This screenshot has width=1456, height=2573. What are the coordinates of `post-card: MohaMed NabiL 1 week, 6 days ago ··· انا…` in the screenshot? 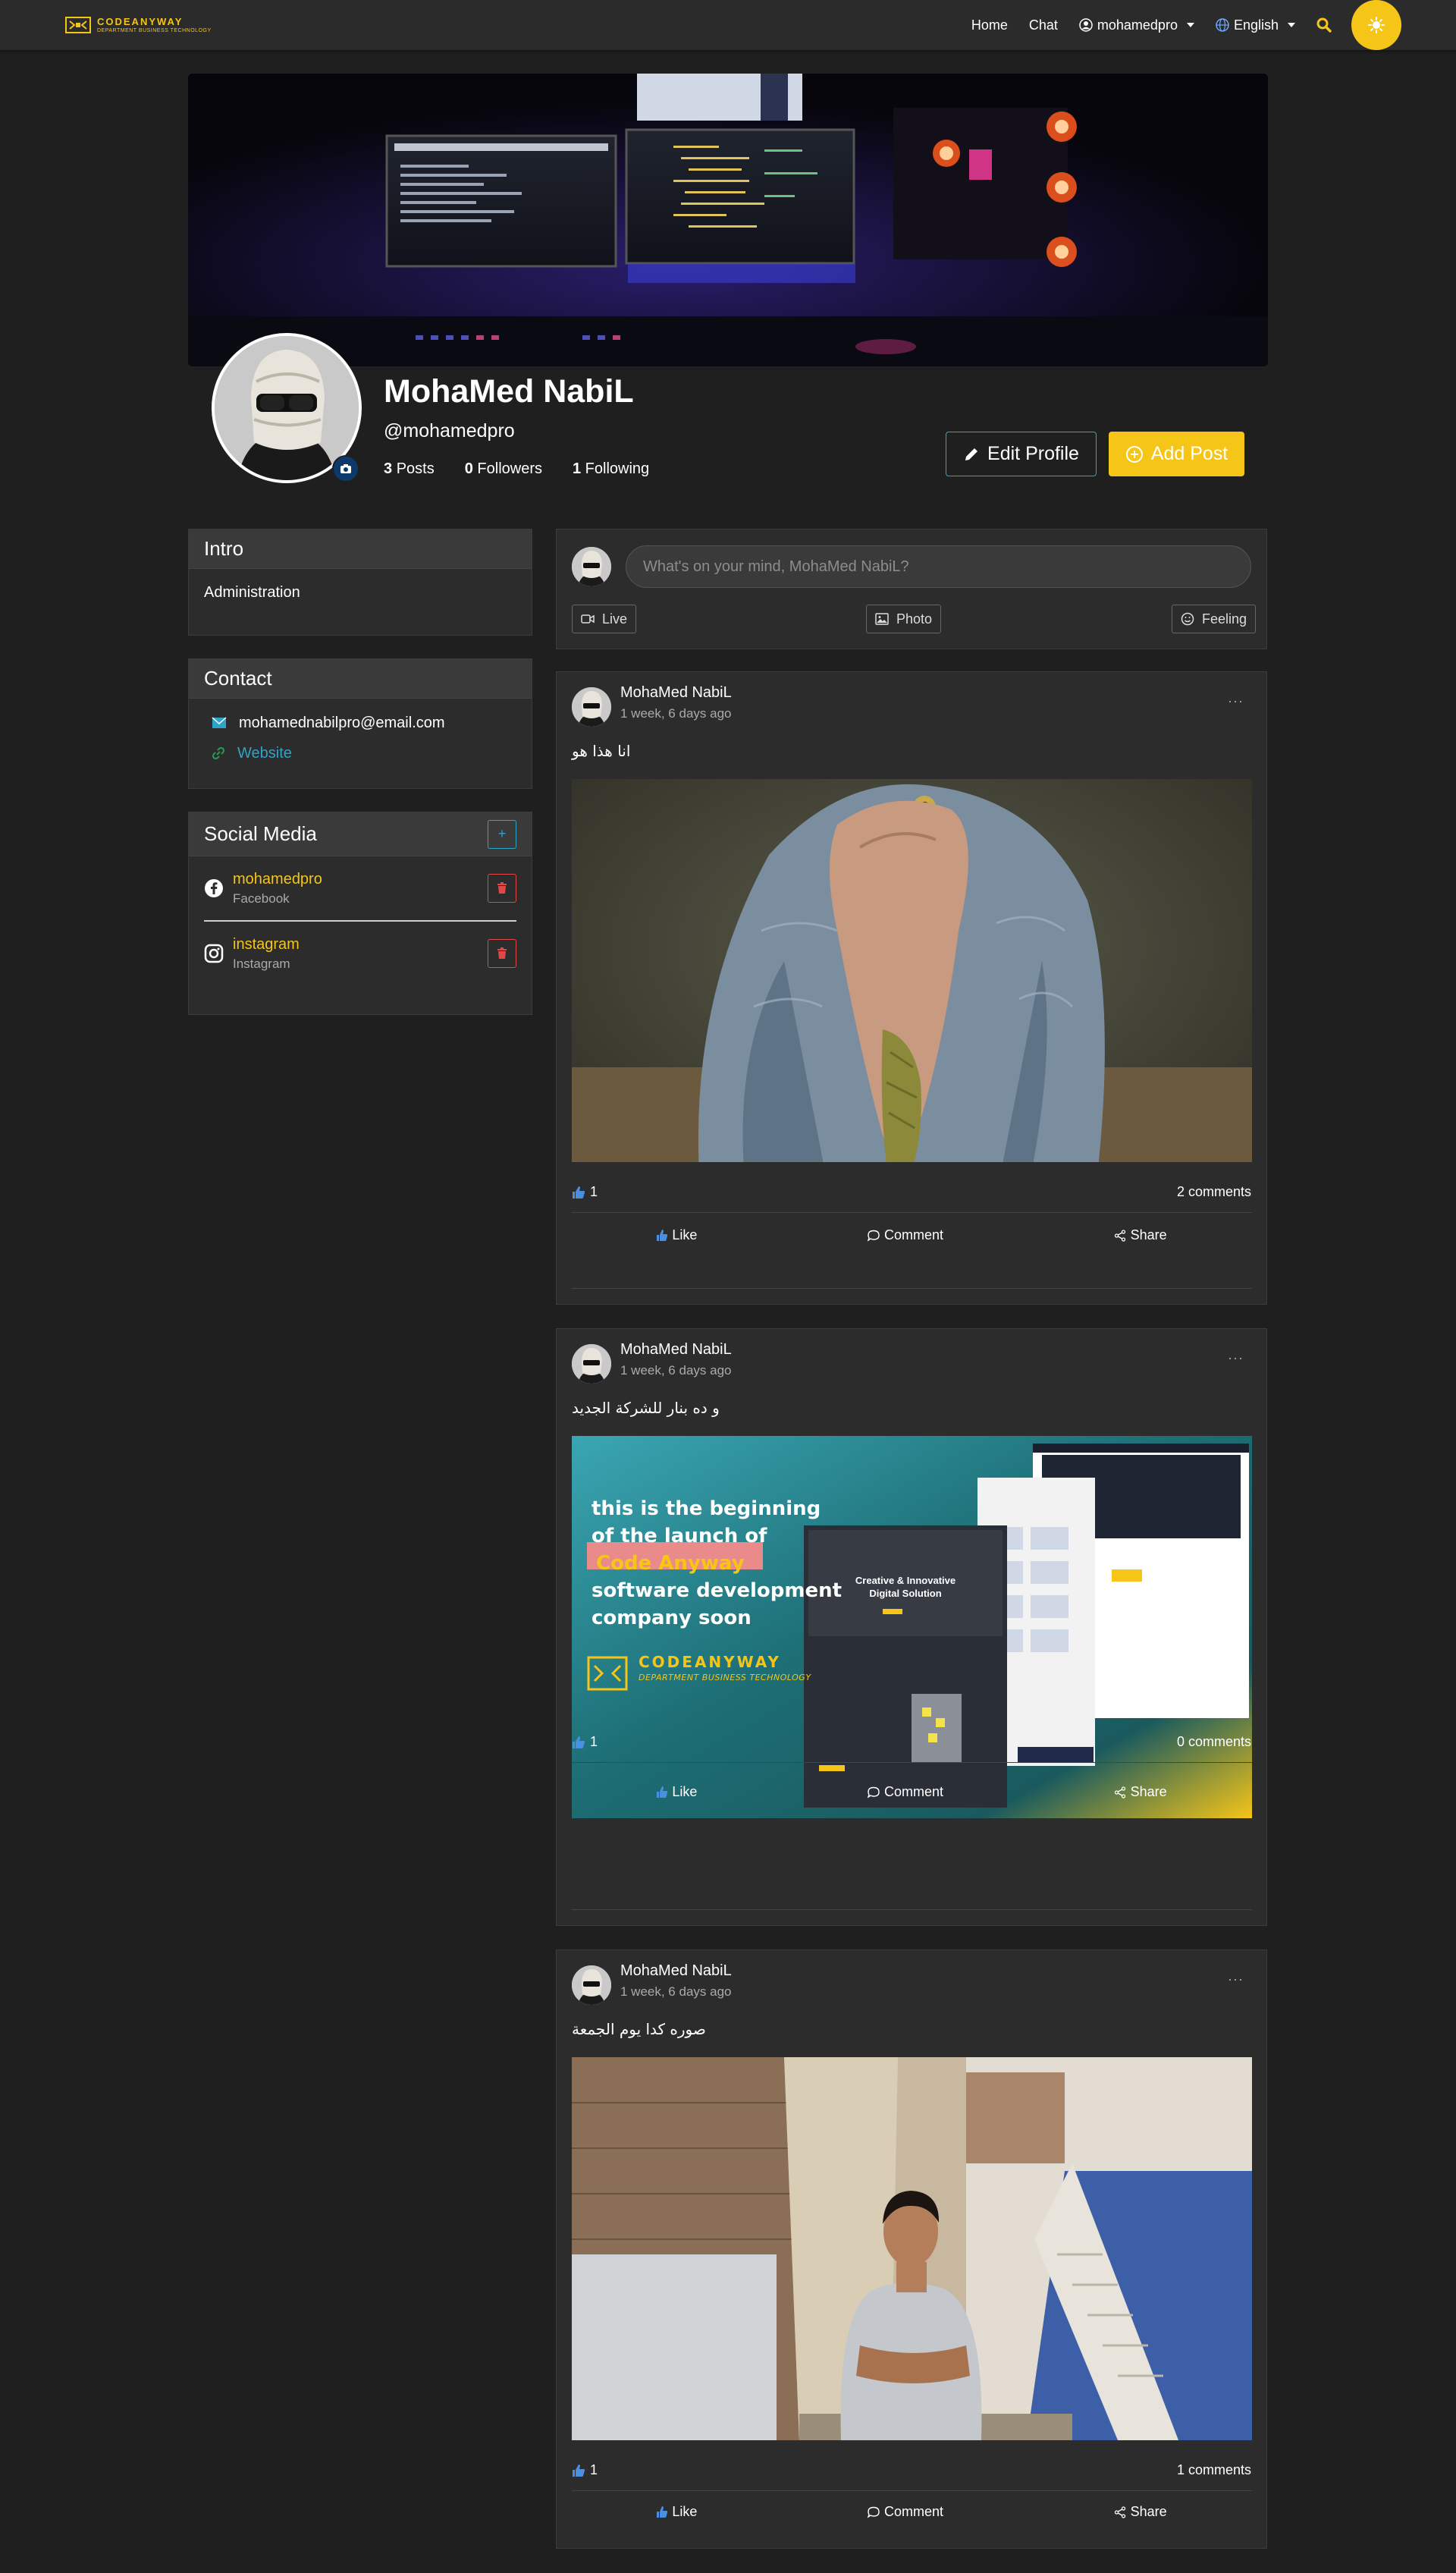 It's located at (911, 988).